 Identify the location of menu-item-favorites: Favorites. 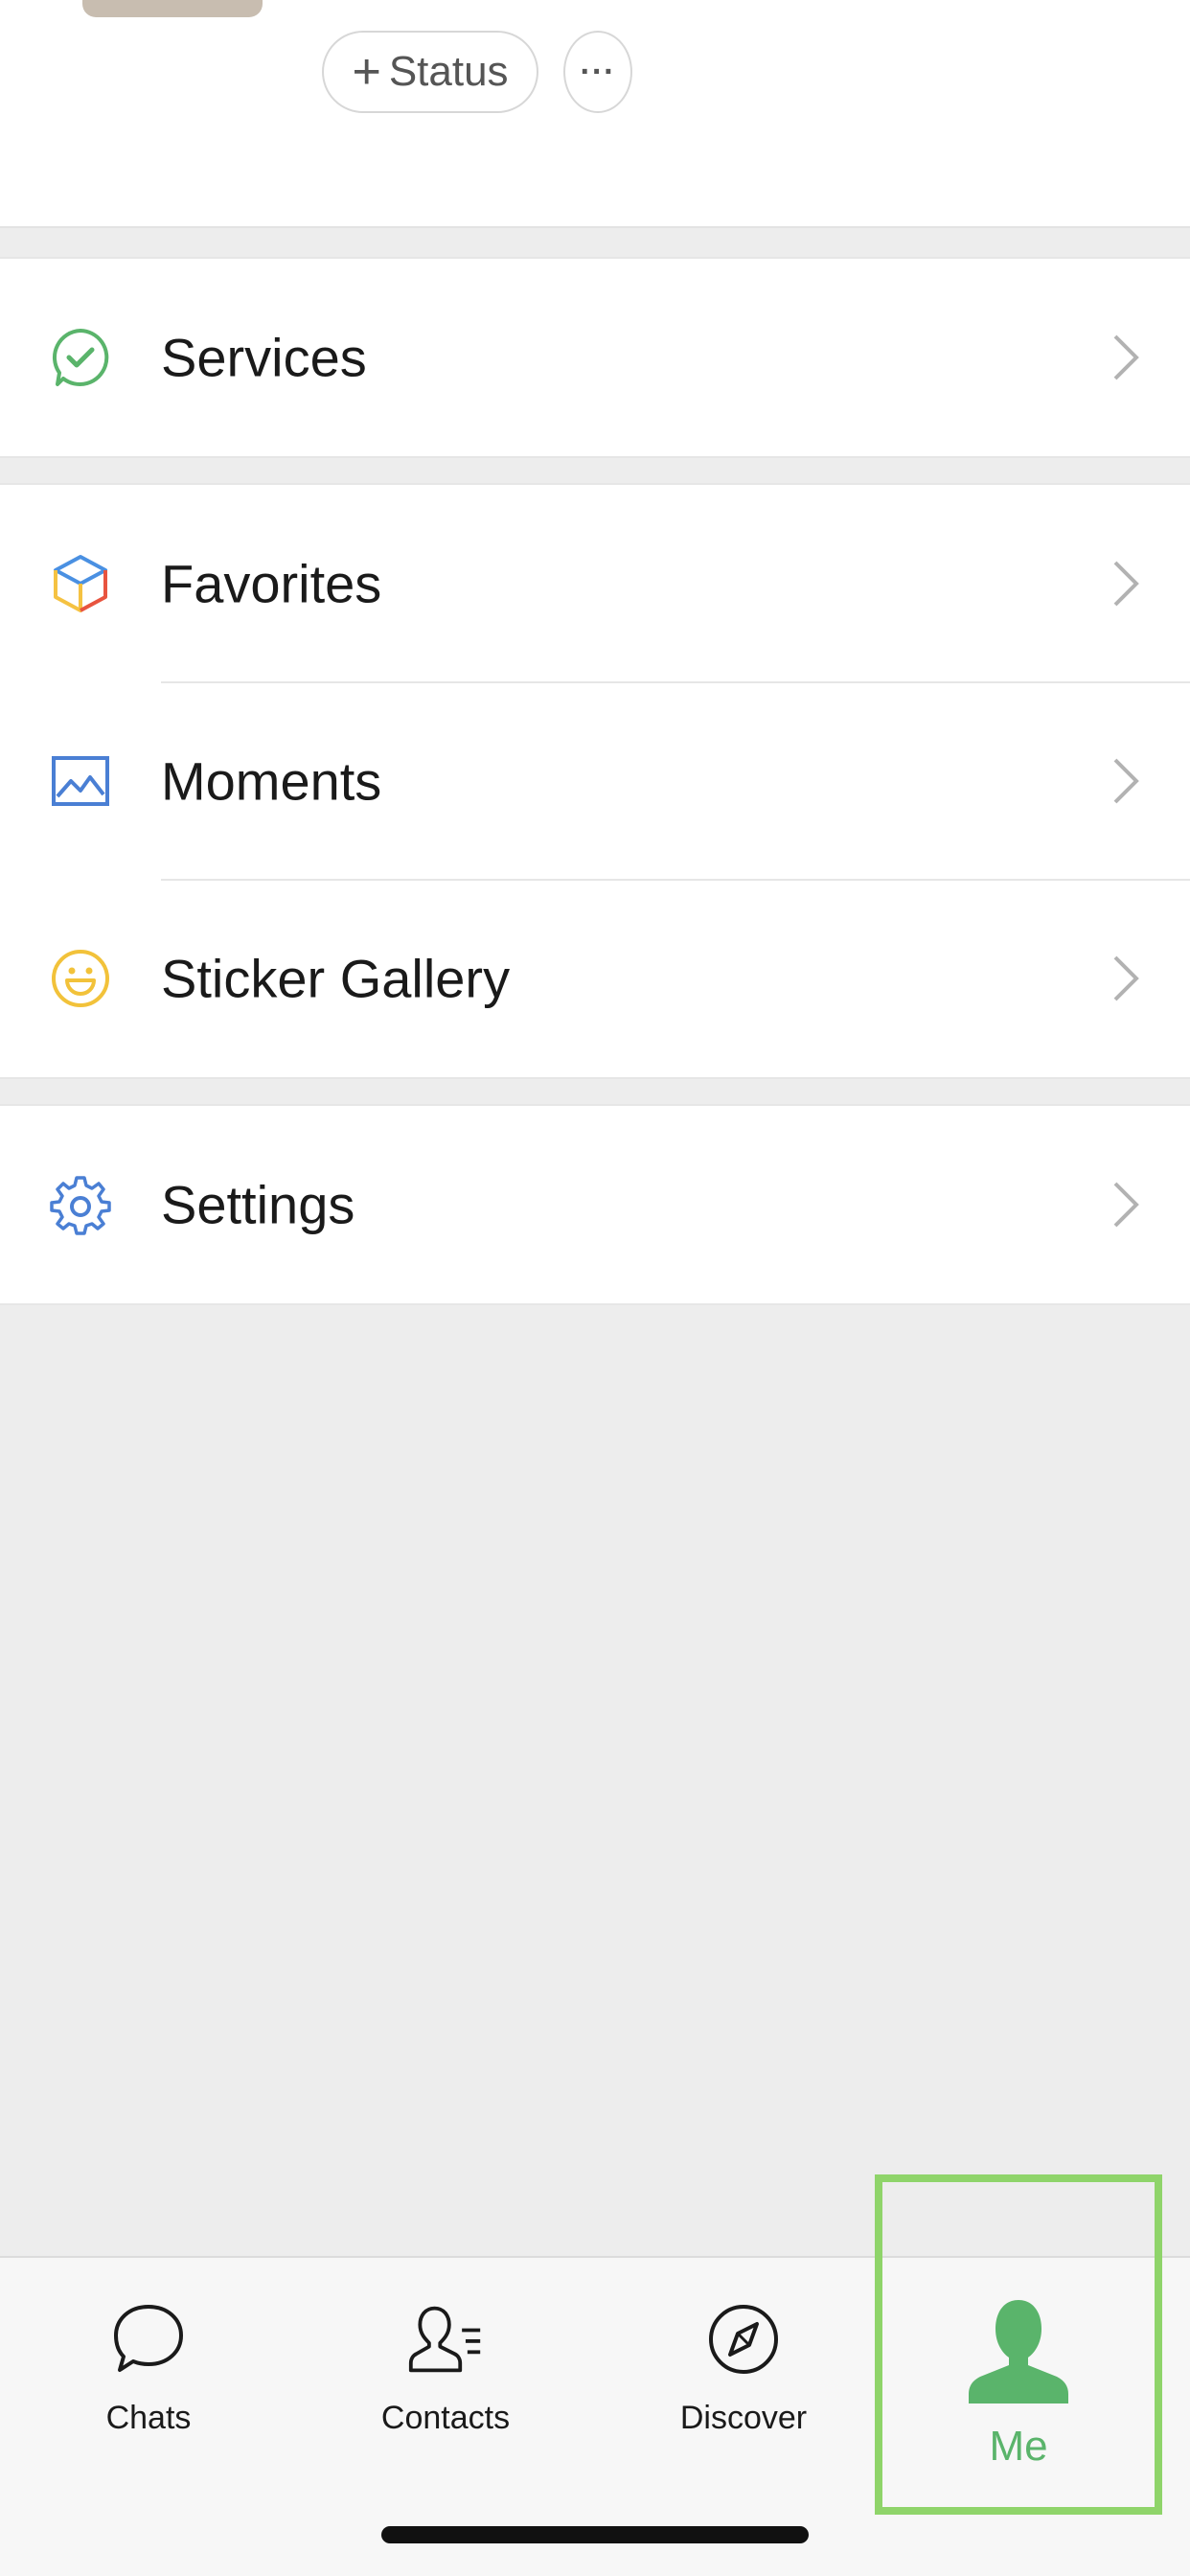
(595, 583).